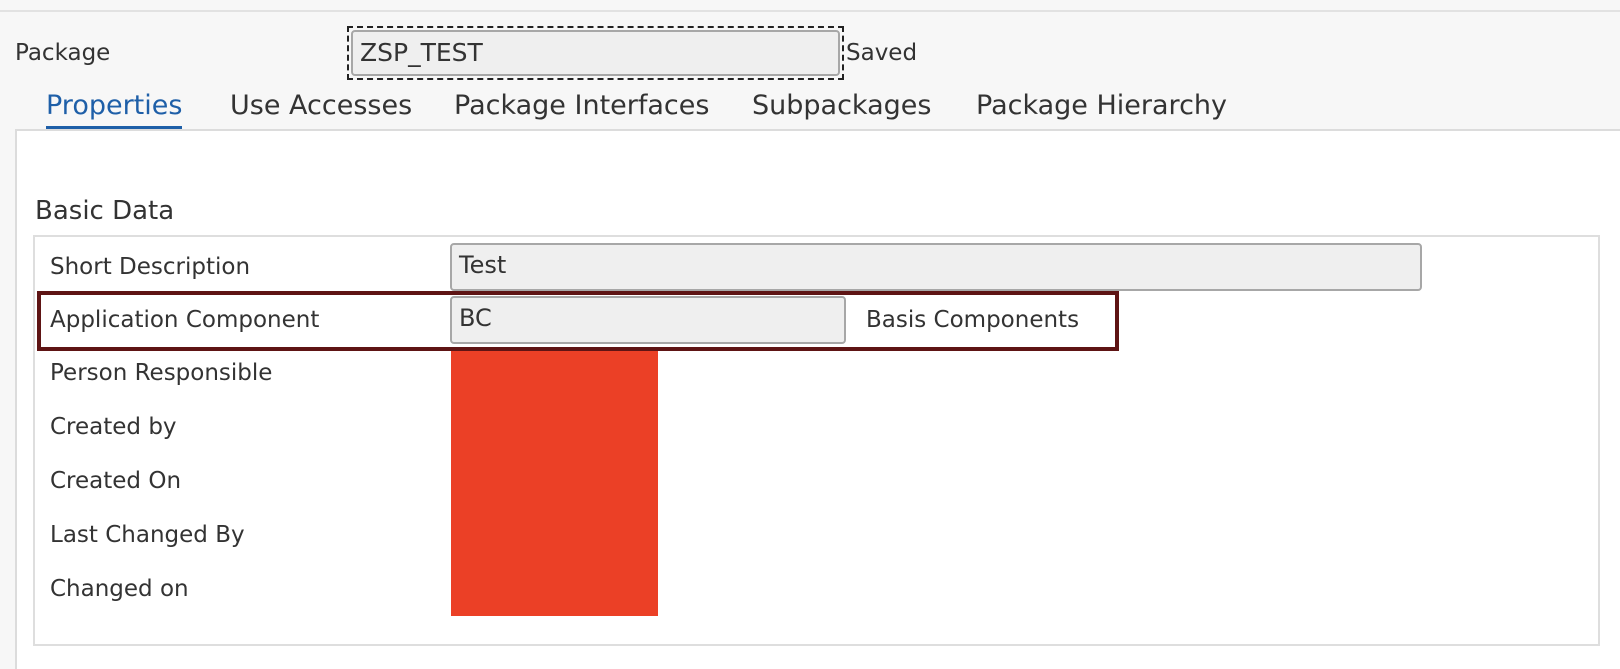 Image resolution: width=1620 pixels, height=669 pixels. What do you see at coordinates (841, 108) in the screenshot?
I see `tab-subpackages: Subpackages` at bounding box center [841, 108].